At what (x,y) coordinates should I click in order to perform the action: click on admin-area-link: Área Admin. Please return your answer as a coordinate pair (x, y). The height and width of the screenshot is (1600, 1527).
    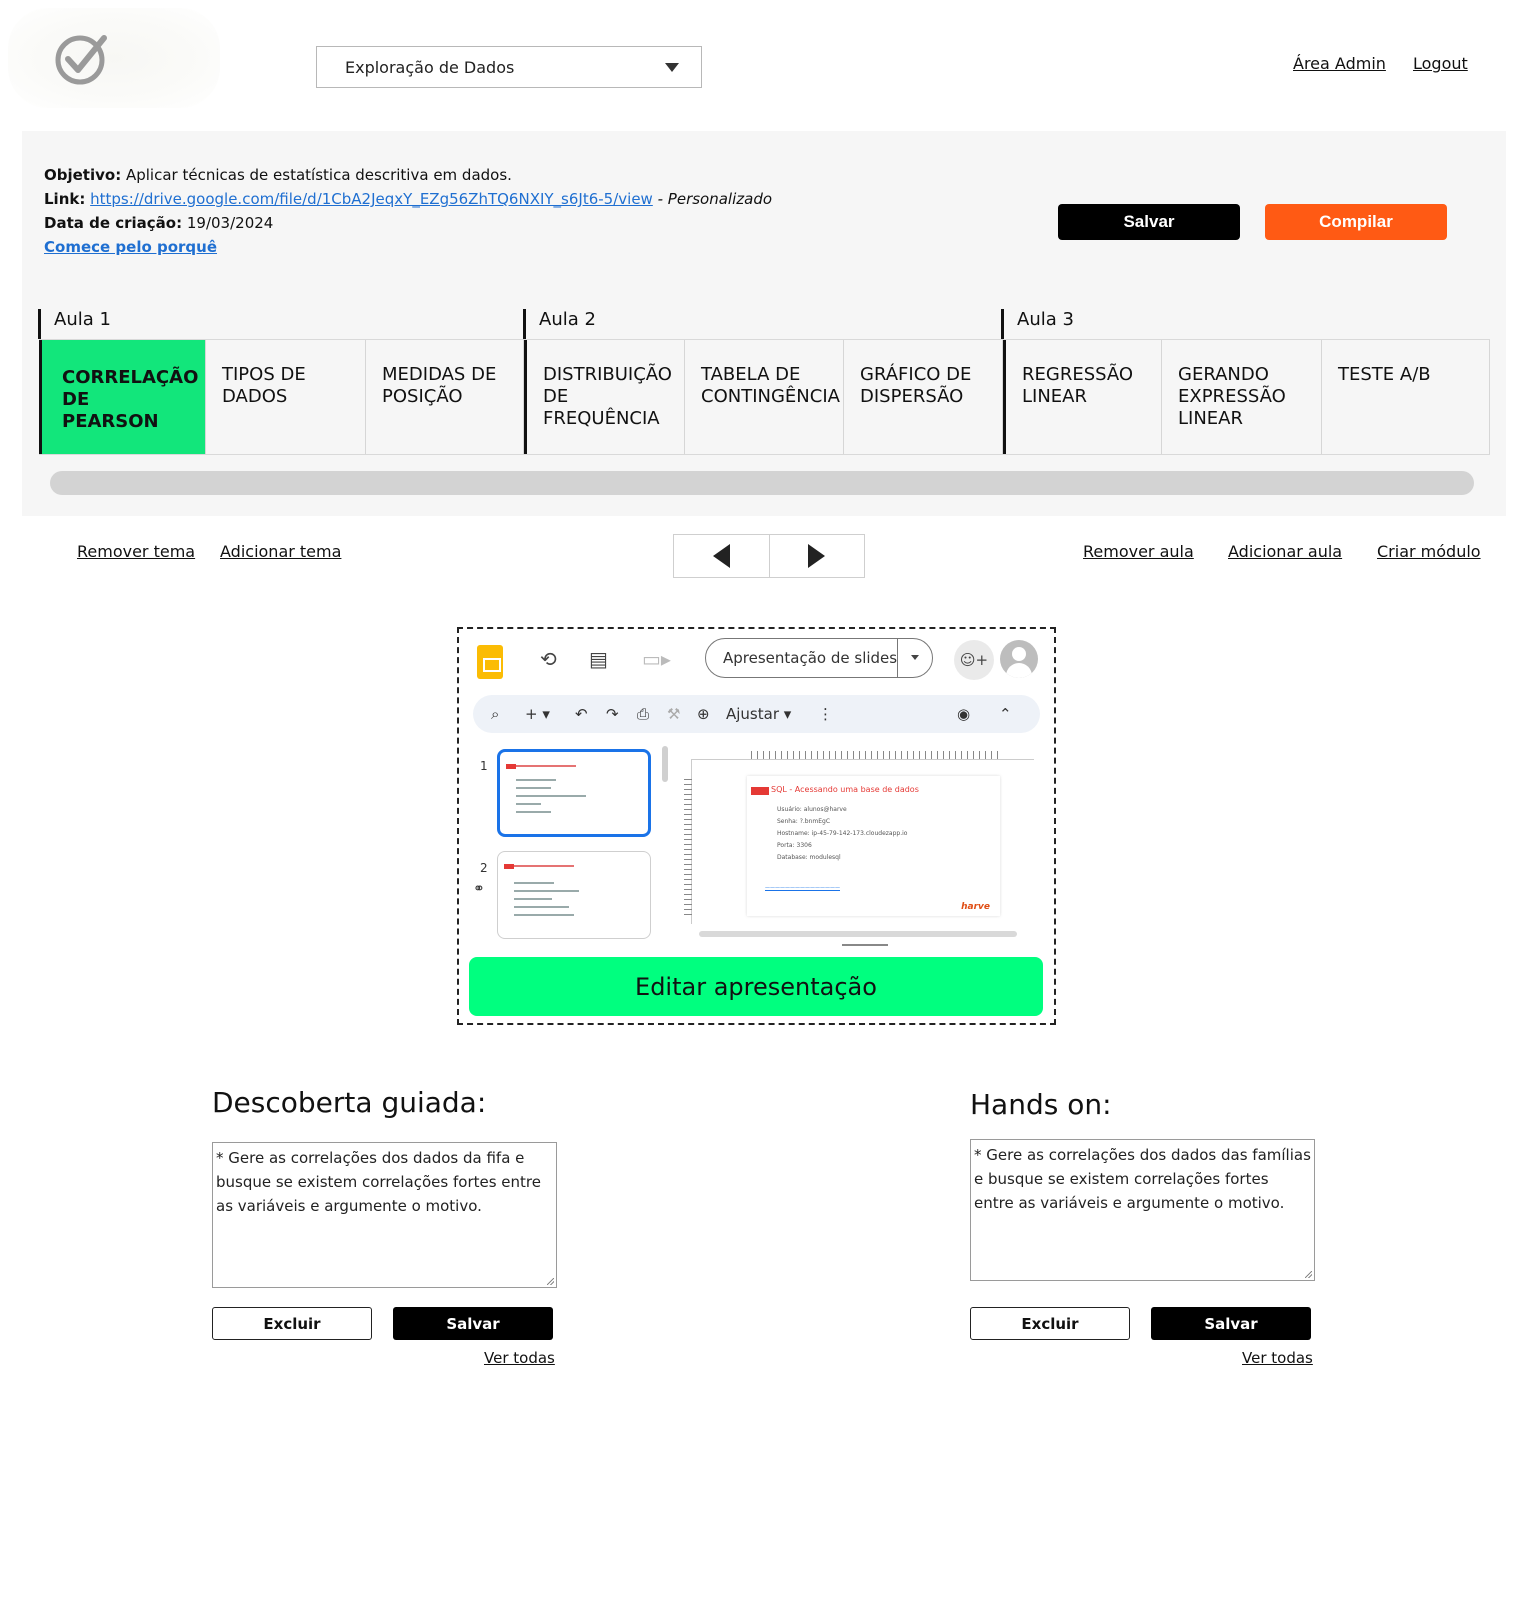
    Looking at the image, I should click on (1339, 63).